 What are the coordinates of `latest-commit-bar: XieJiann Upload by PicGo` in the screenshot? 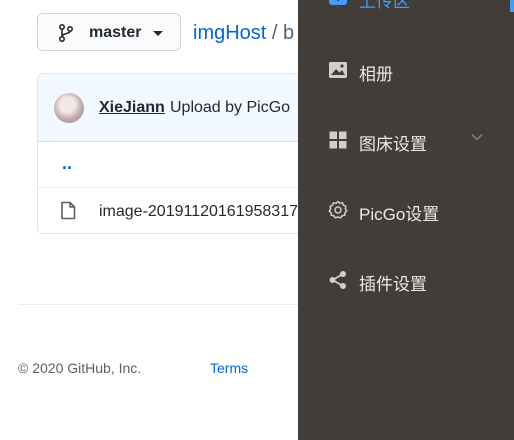 It's located at (187, 108).